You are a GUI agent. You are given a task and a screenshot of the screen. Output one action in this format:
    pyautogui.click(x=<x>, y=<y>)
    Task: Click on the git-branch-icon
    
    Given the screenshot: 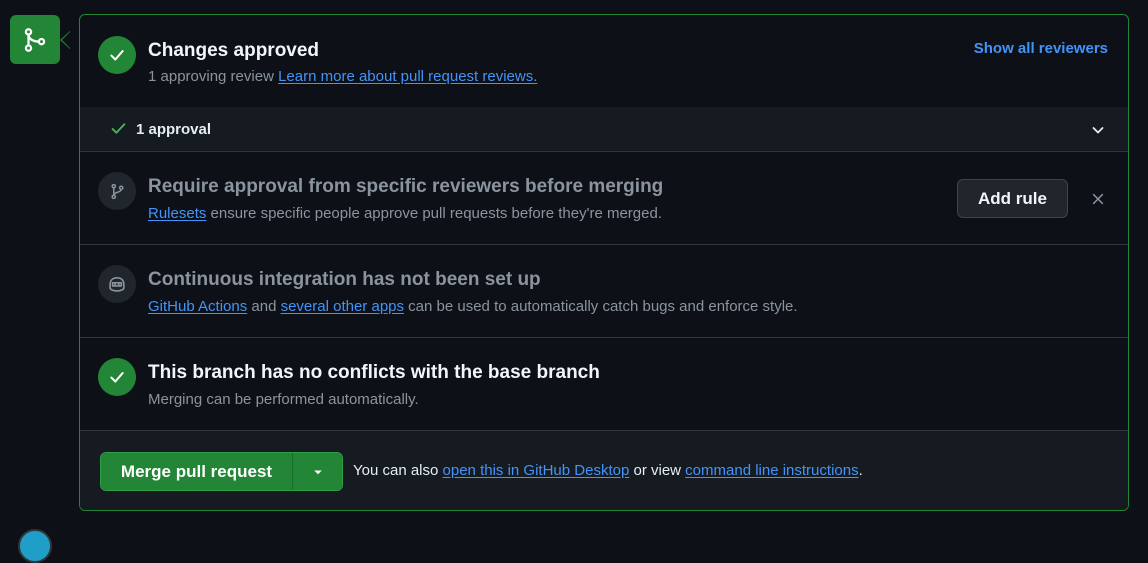 What is the action you would take?
    pyautogui.click(x=117, y=191)
    